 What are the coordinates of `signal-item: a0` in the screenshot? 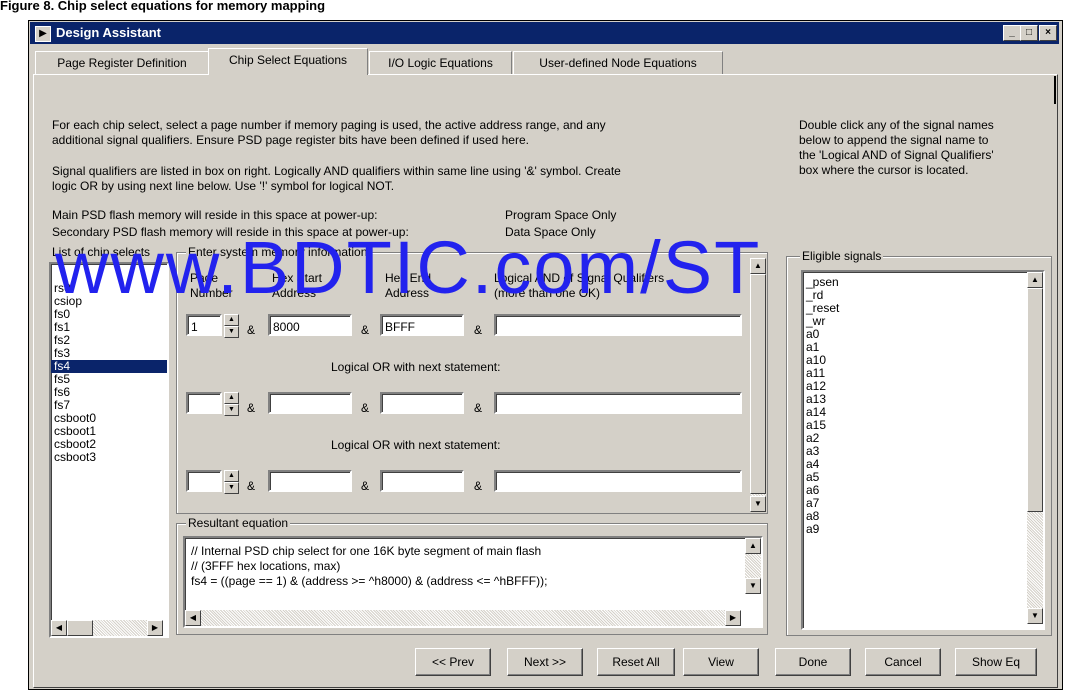 It's located at (923, 334).